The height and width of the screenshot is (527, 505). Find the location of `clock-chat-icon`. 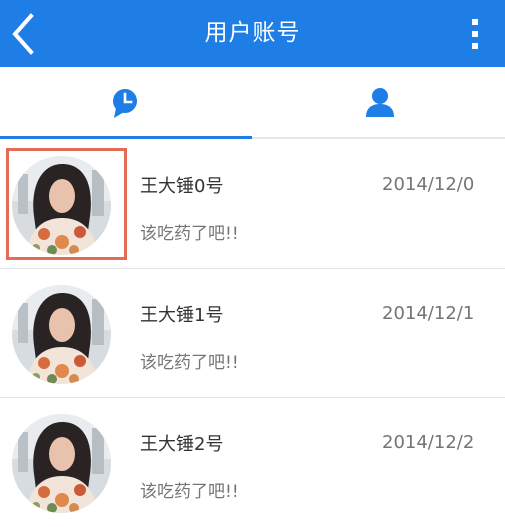

clock-chat-icon is located at coordinates (125, 103).